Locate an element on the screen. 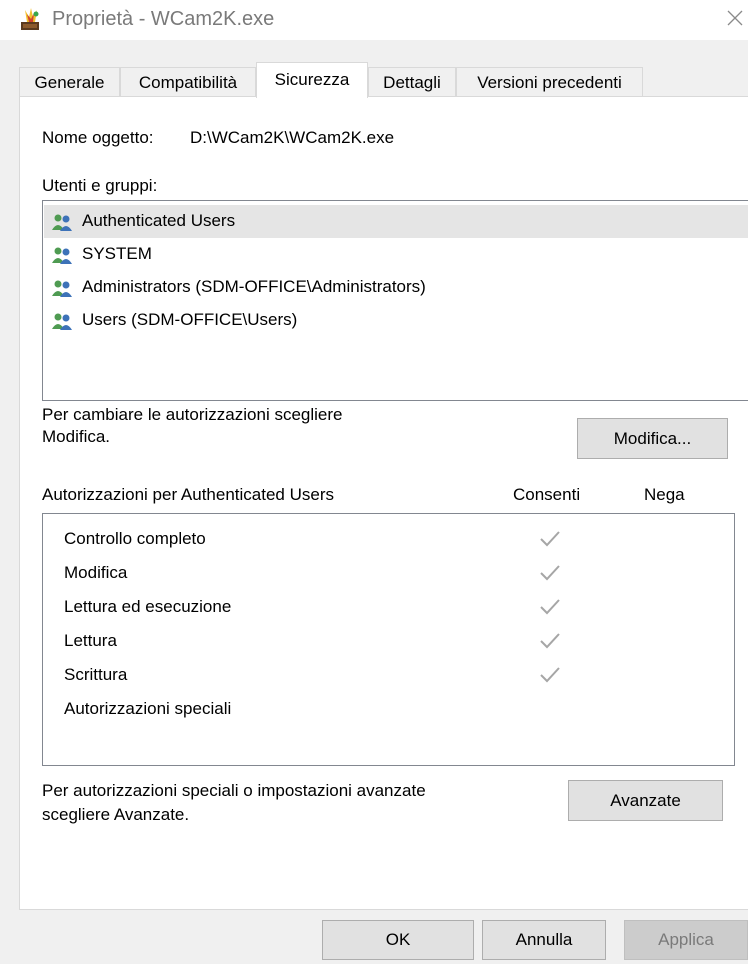  group-row-users: Users (SDM-OFFICE\Users) is located at coordinates (396, 320).